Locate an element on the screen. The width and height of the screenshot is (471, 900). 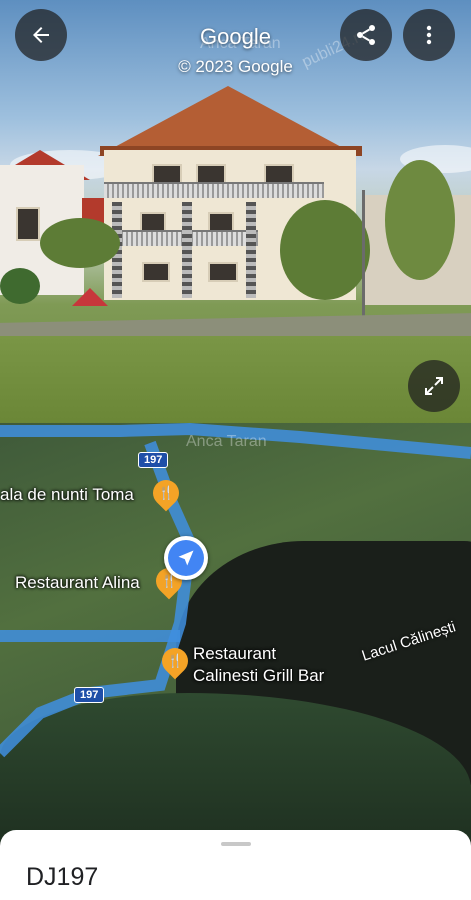
map-watermark: Anca Taran is located at coordinates (226, 441).